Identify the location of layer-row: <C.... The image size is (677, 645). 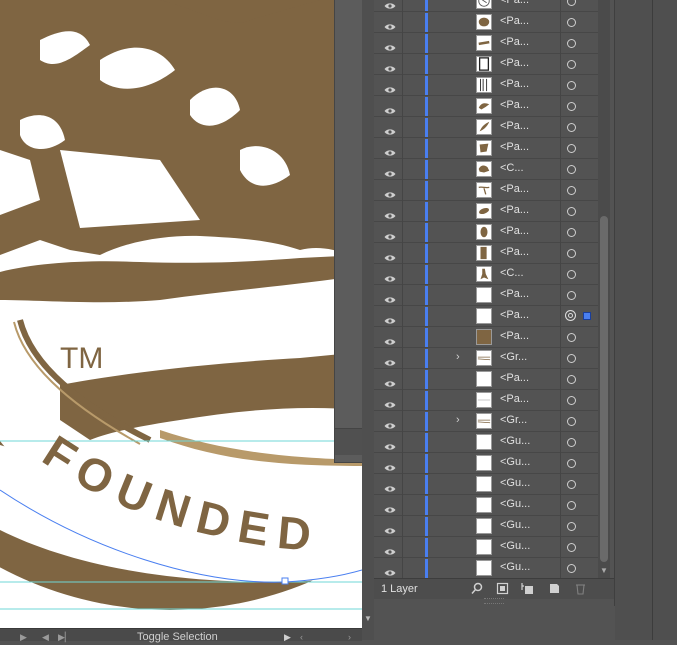
(488, 274).